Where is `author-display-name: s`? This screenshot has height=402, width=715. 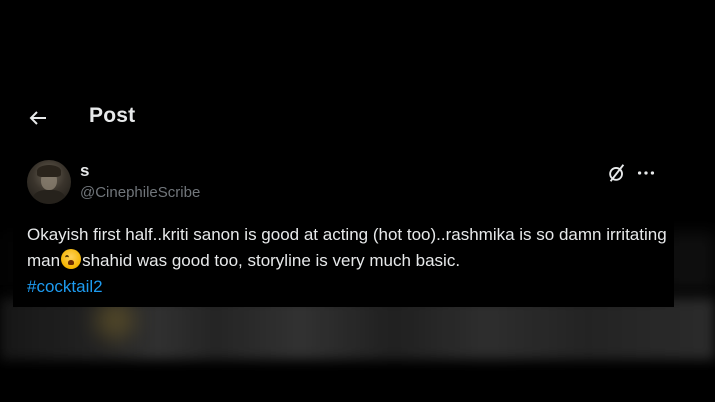
author-display-name: s is located at coordinates (84, 171).